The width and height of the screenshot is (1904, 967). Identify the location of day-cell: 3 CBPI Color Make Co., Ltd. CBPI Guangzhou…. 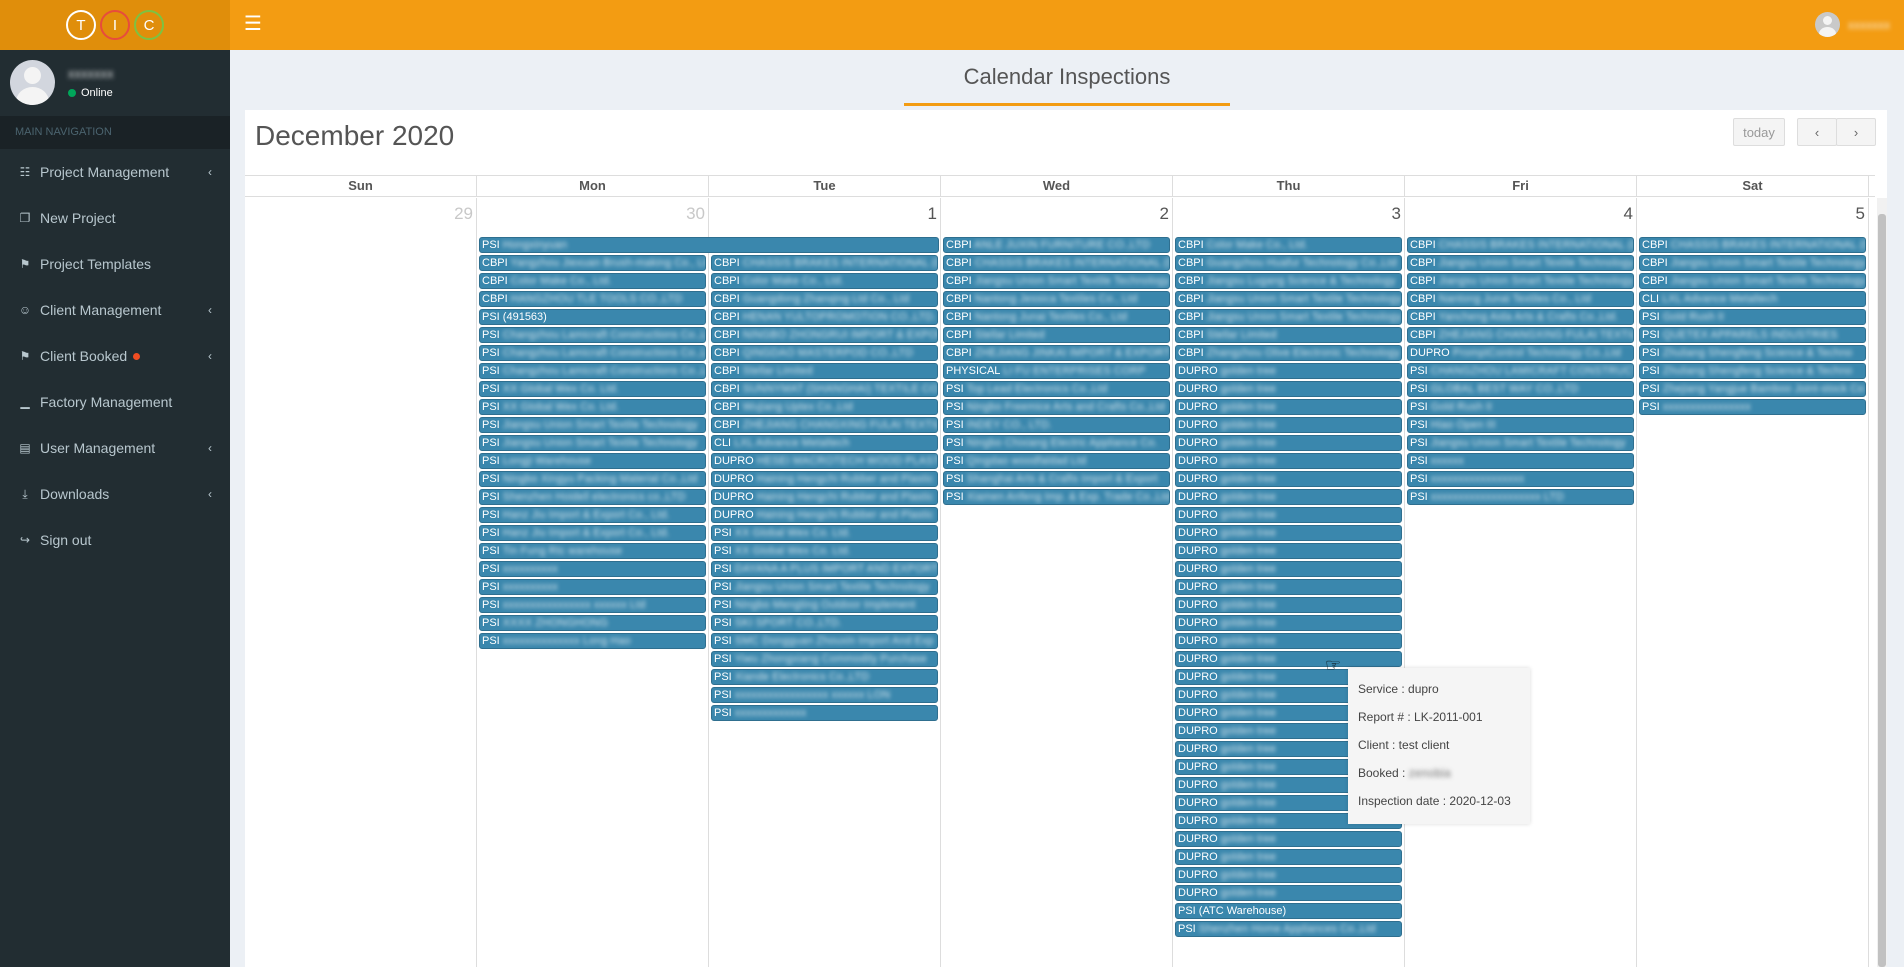
(1289, 582).